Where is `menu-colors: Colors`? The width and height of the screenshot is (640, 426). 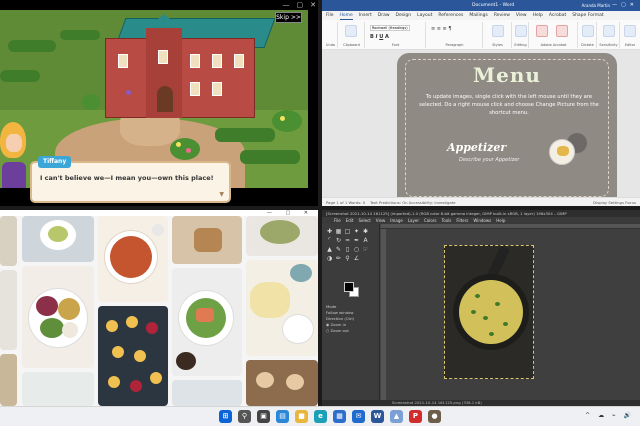
menu-colors: Colors is located at coordinates (430, 220).